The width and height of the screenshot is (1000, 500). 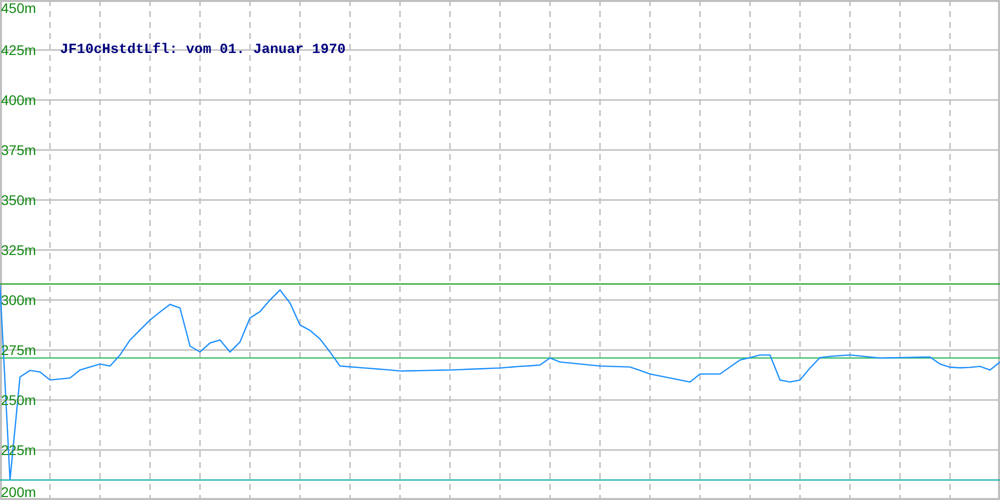 I want to click on y-axis-label: 450m, so click(x=18, y=8).